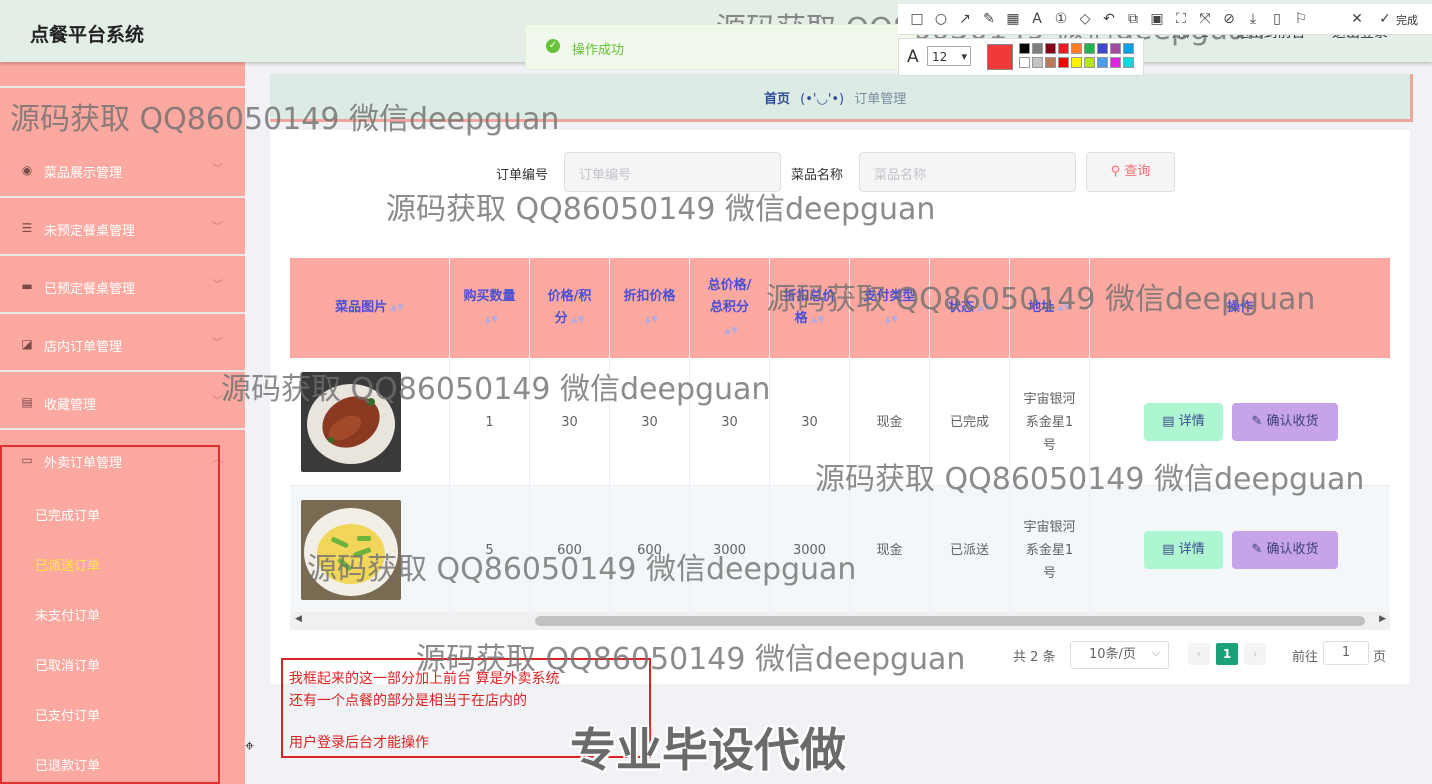  I want to click on check-icon: ✓, so click(1385, 19).